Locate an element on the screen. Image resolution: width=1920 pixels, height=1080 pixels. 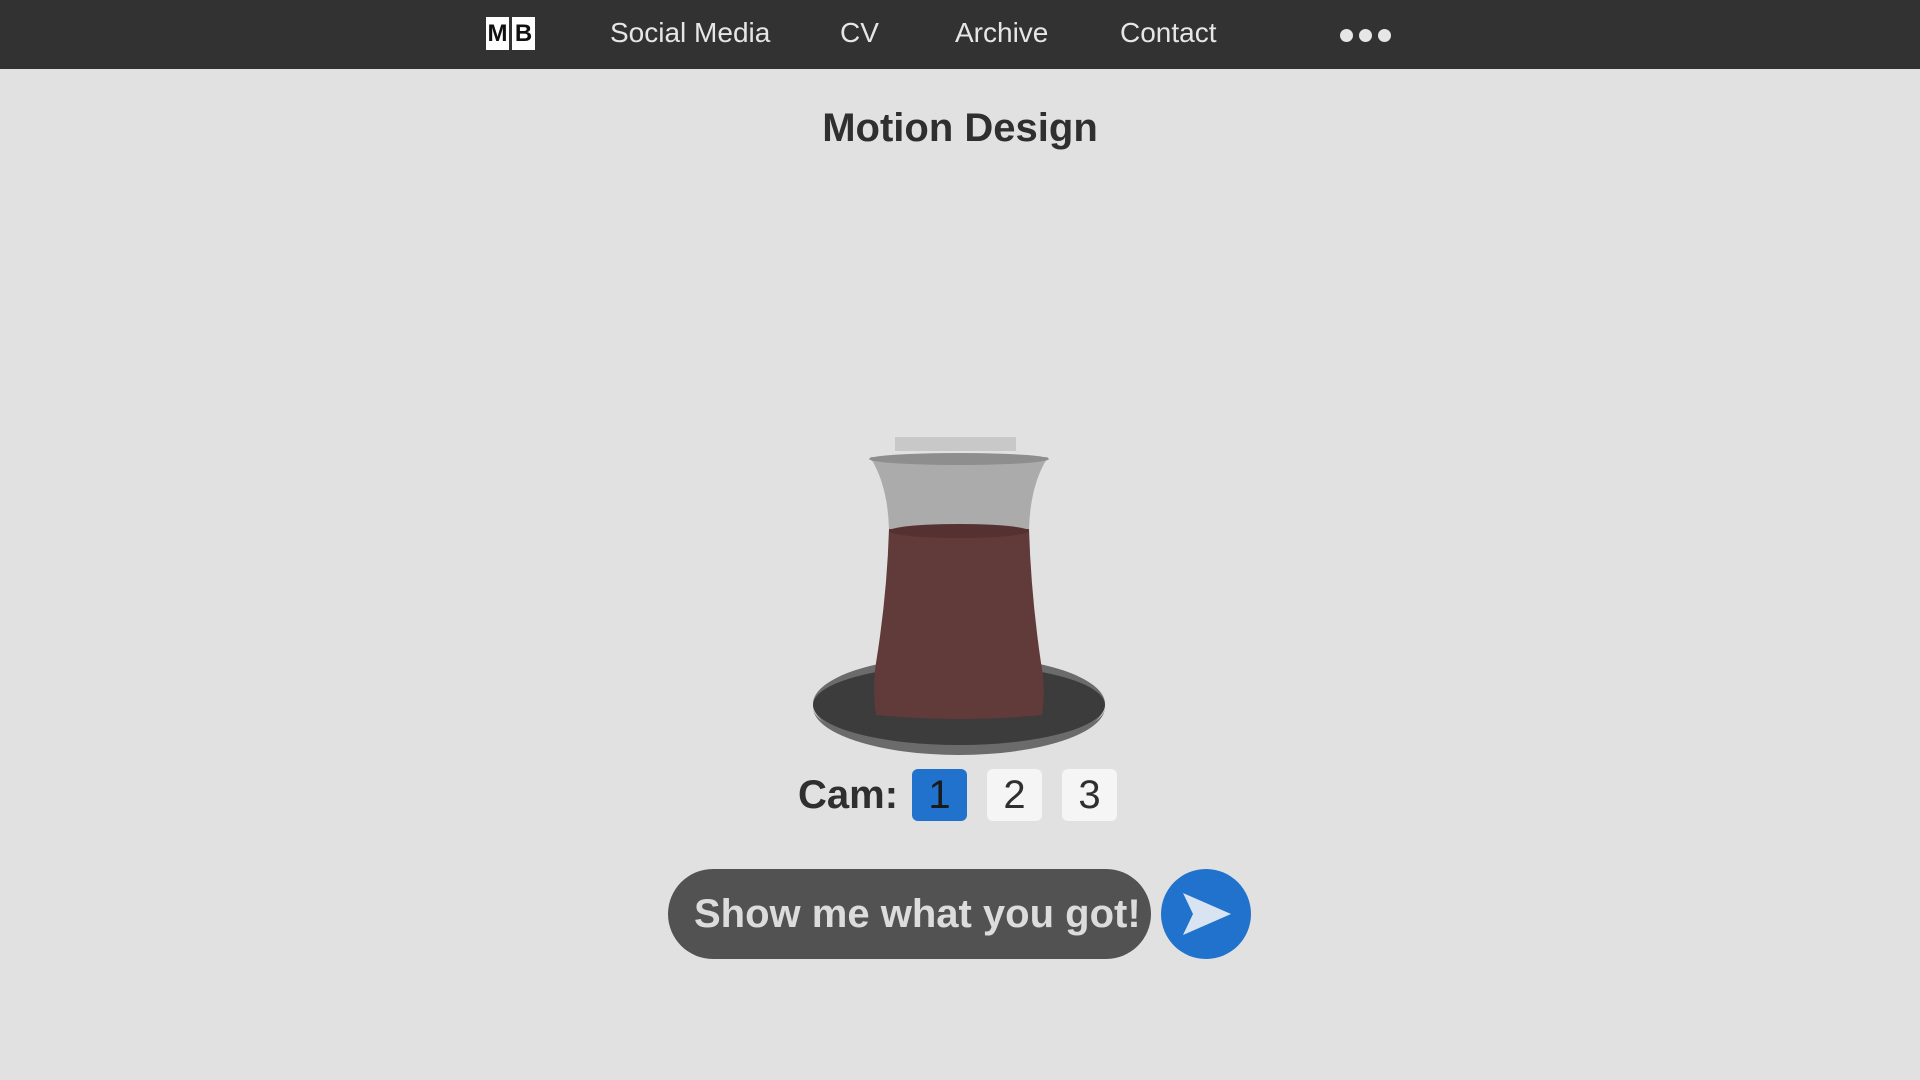
send-arrow-icon is located at coordinates (1207, 914).